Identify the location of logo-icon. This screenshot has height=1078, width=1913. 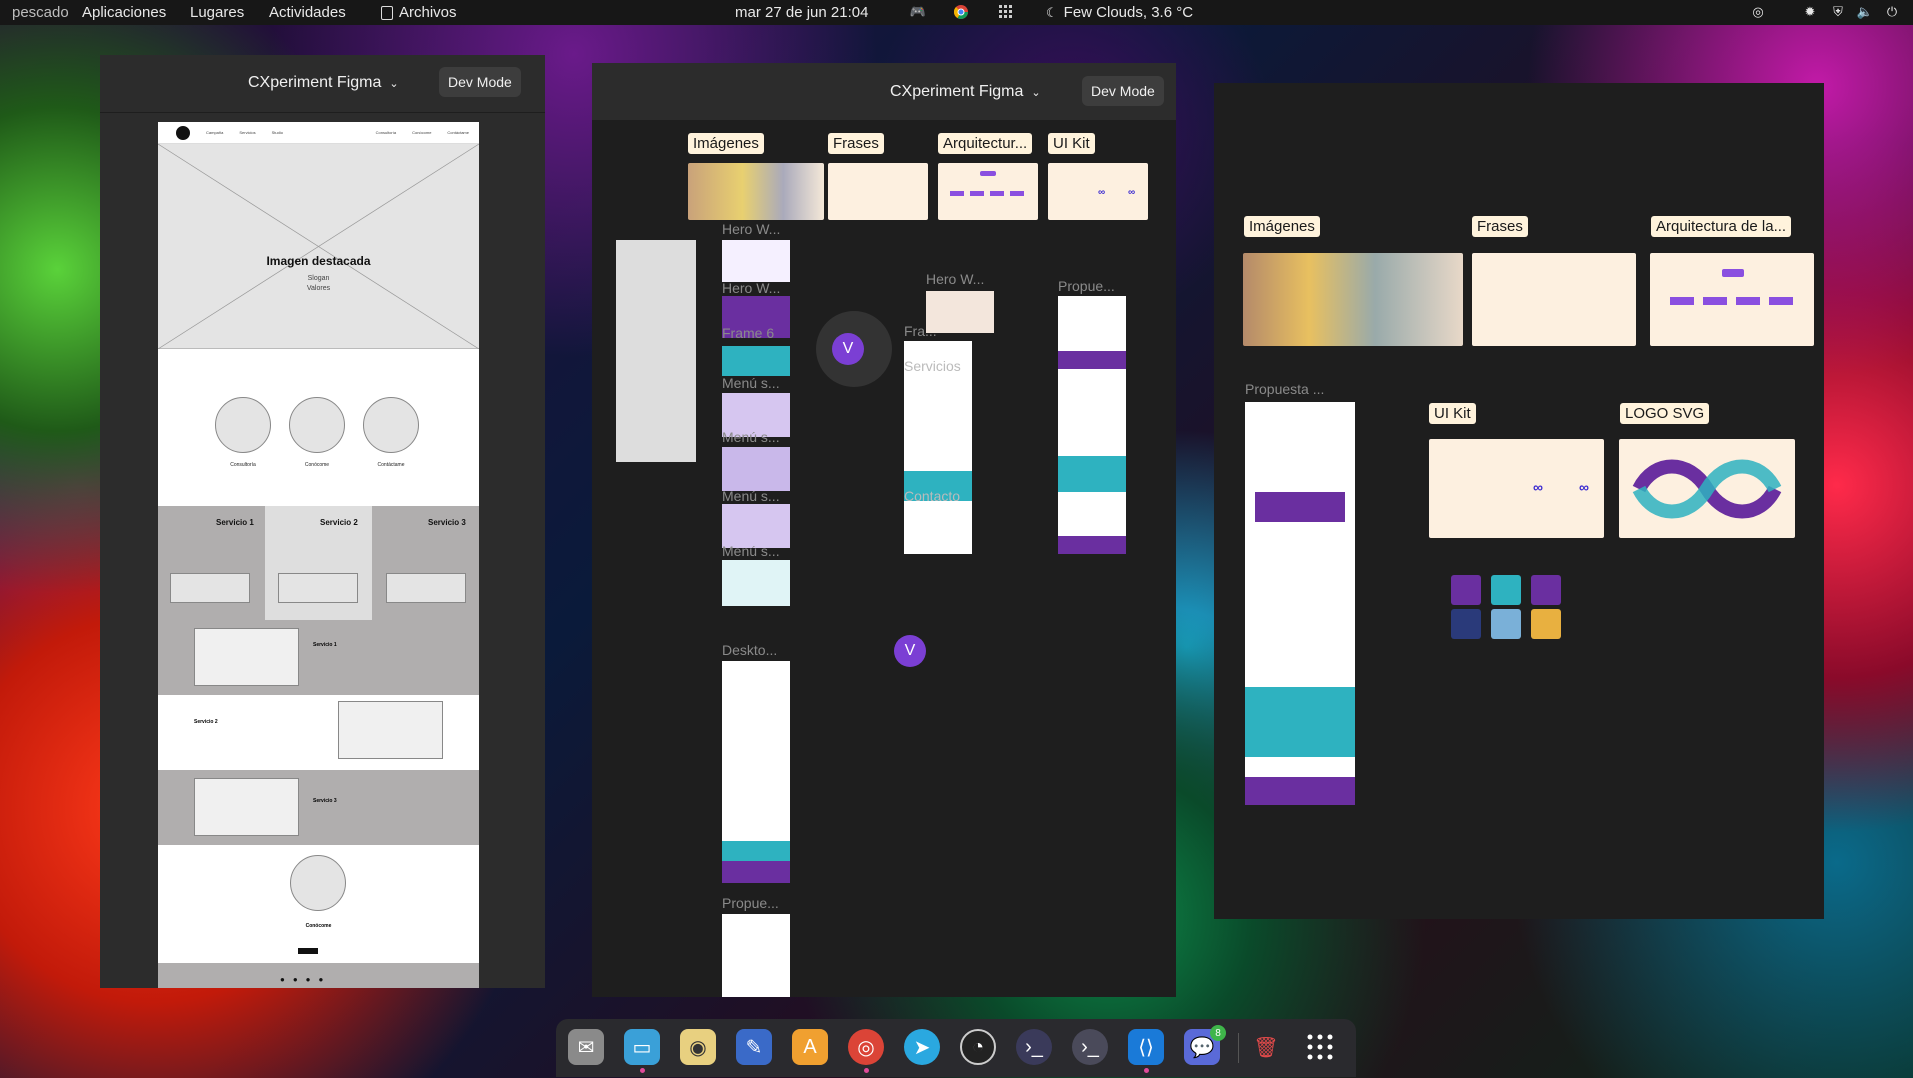
(1707, 489).